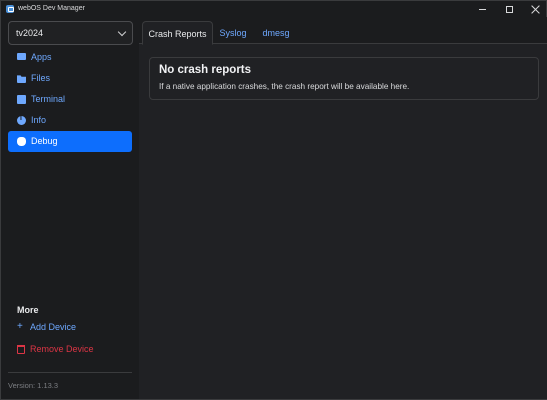 The height and width of the screenshot is (400, 547). I want to click on version-label: Version: 1.13.3, so click(33, 385).